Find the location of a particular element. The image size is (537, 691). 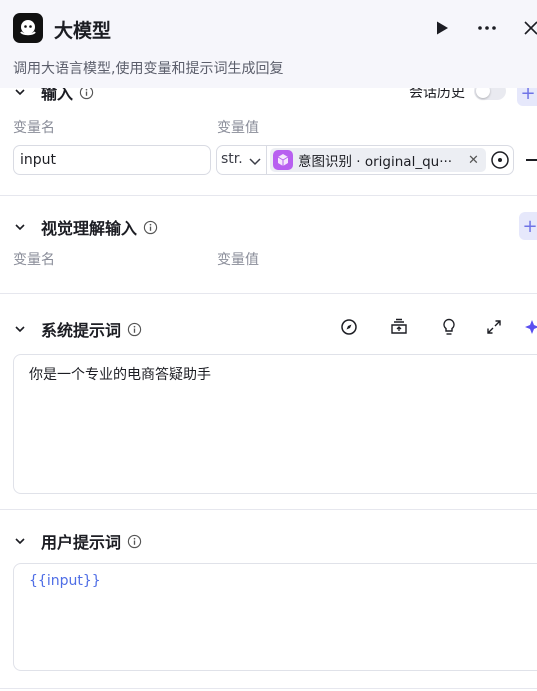

compass-icon is located at coordinates (349, 327).